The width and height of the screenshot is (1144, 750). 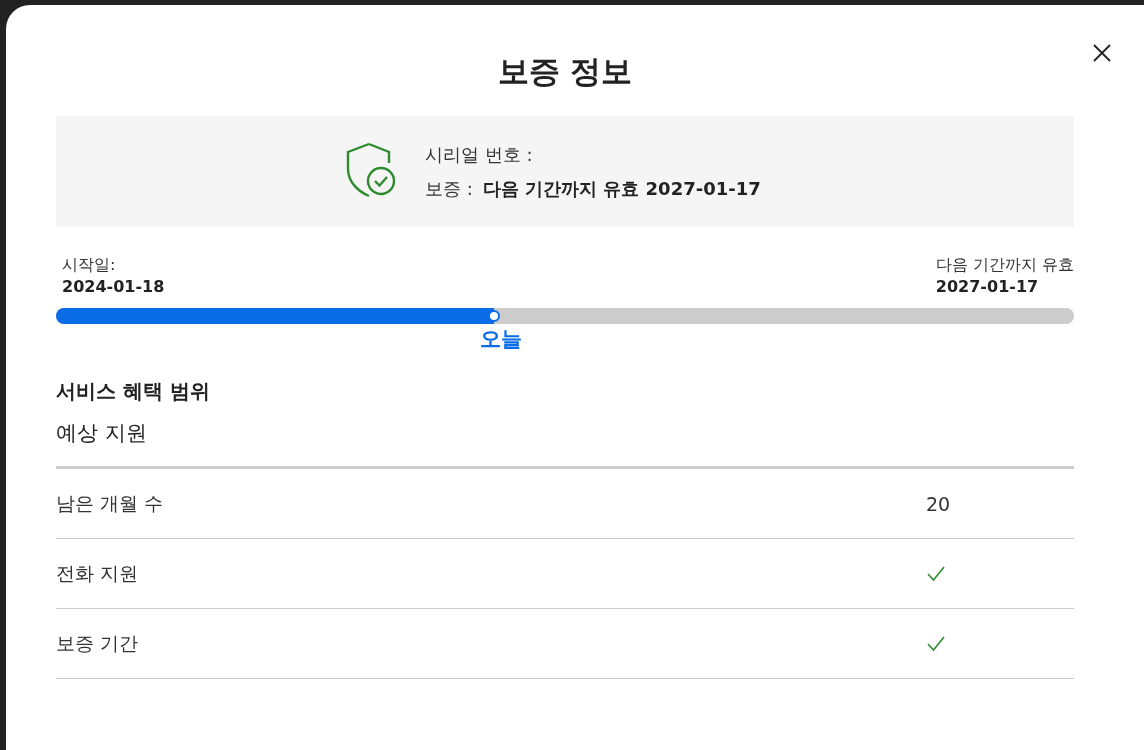 I want to click on row-label: 남은 개월 수, so click(x=110, y=503).